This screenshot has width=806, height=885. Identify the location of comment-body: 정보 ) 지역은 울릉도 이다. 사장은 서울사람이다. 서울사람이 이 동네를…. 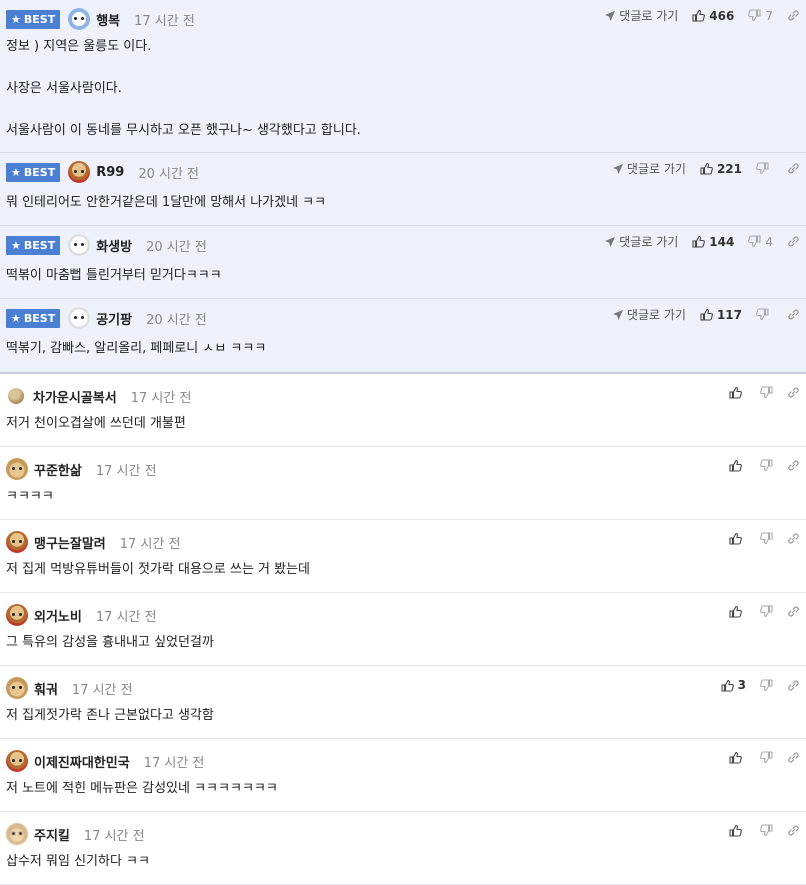
(183, 88).